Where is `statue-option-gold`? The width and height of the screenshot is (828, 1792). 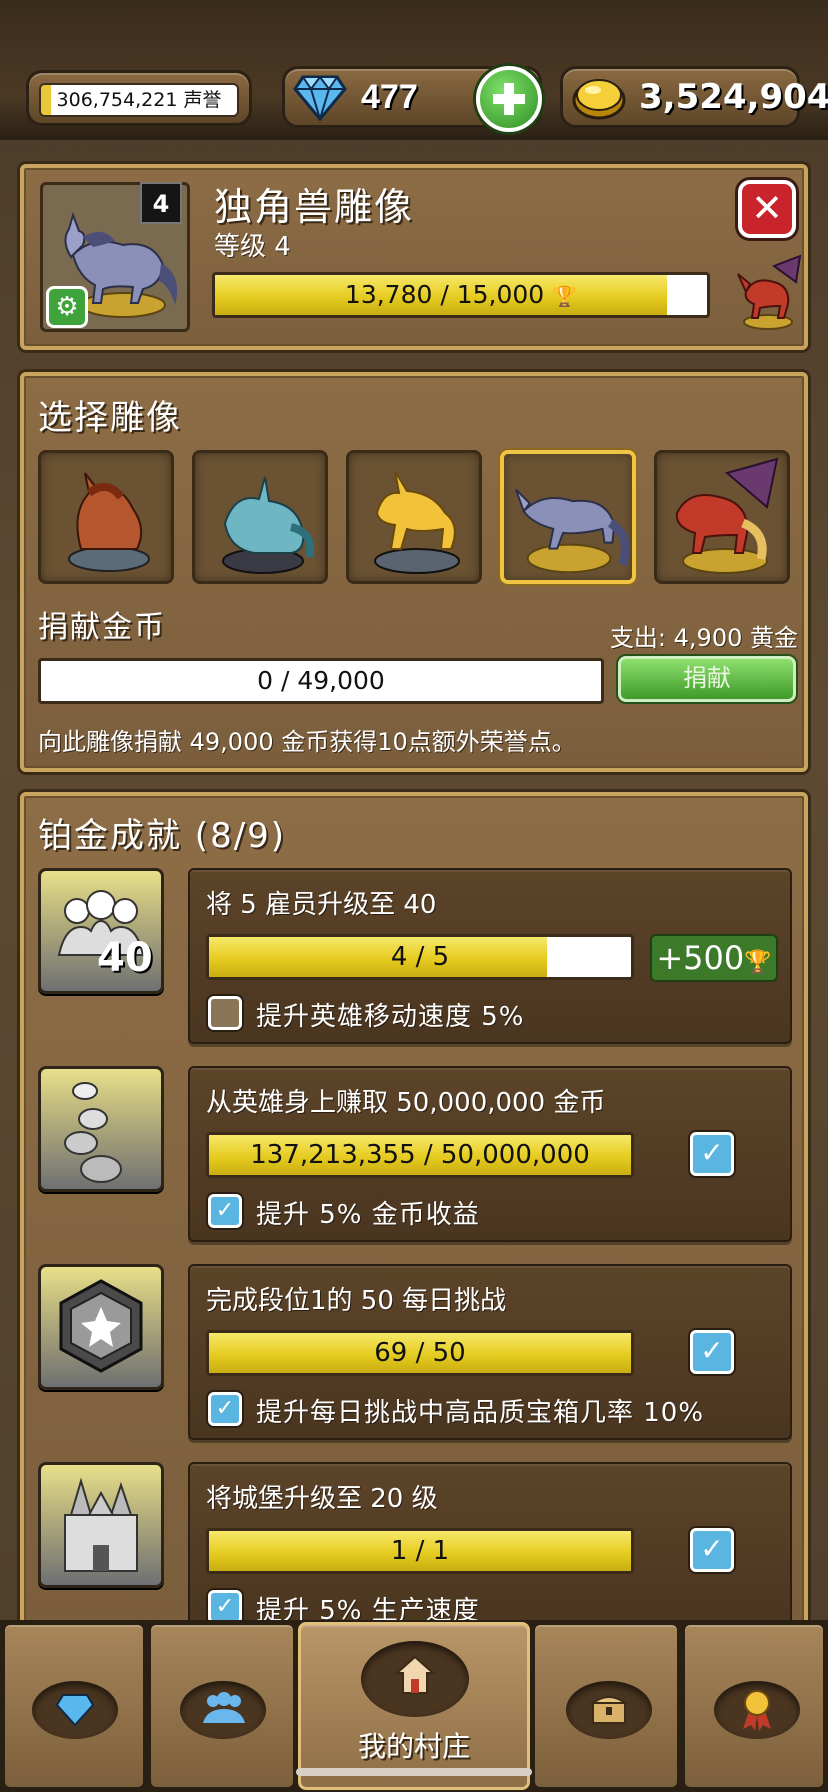 statue-option-gold is located at coordinates (414, 517).